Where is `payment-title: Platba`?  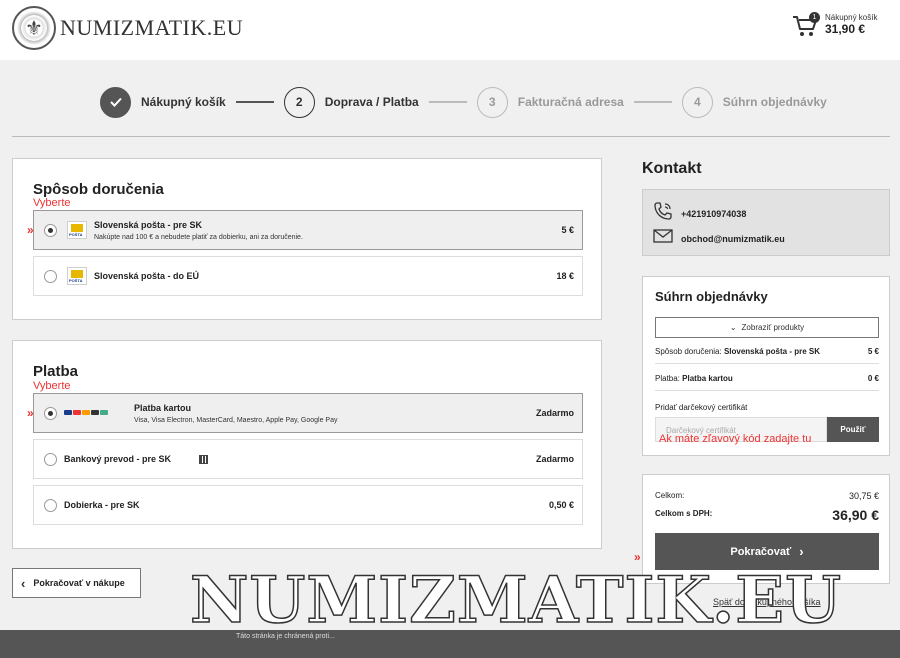 payment-title: Platba is located at coordinates (56, 371).